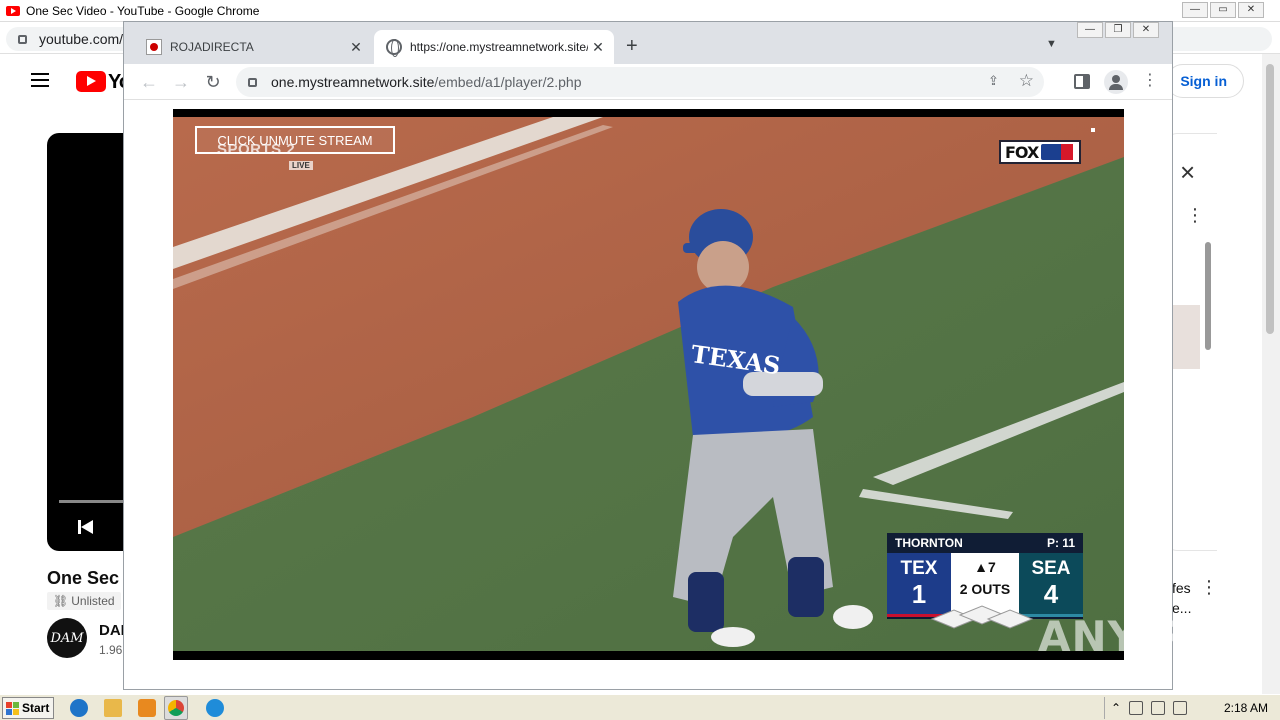  What do you see at coordinates (215, 708) in the screenshot?
I see `edge-icon` at bounding box center [215, 708].